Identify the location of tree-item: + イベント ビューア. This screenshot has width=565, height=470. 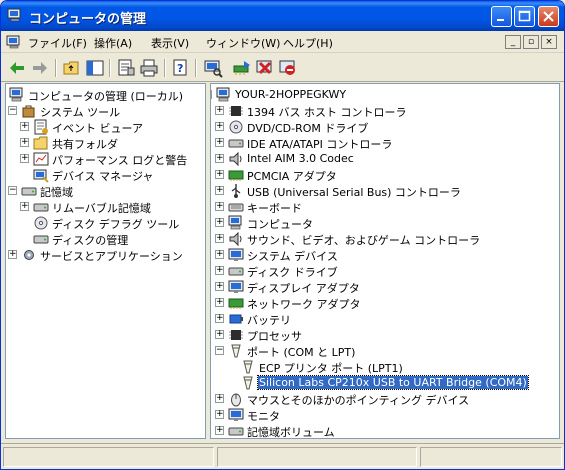
(105, 127).